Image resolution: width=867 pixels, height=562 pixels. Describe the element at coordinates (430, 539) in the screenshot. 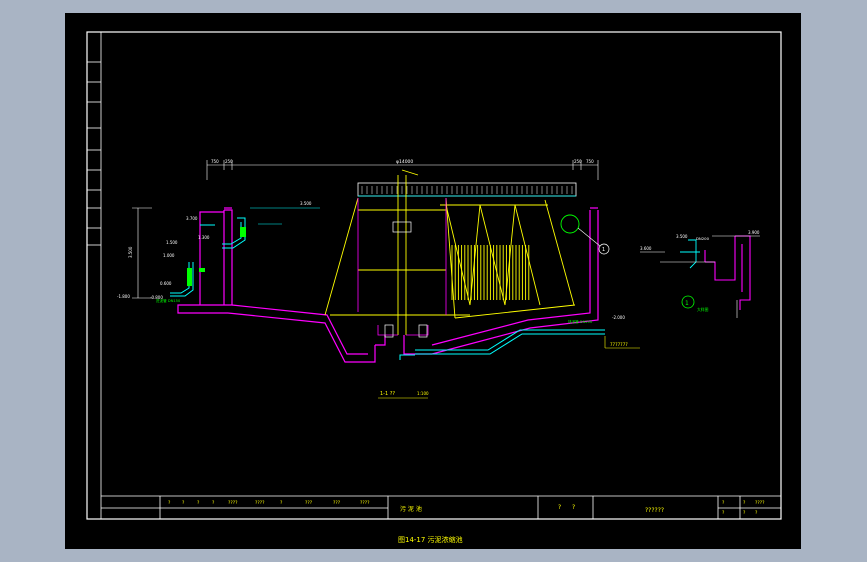

I see `drawing-caption: 图14-17 污泥浓缩池` at that location.